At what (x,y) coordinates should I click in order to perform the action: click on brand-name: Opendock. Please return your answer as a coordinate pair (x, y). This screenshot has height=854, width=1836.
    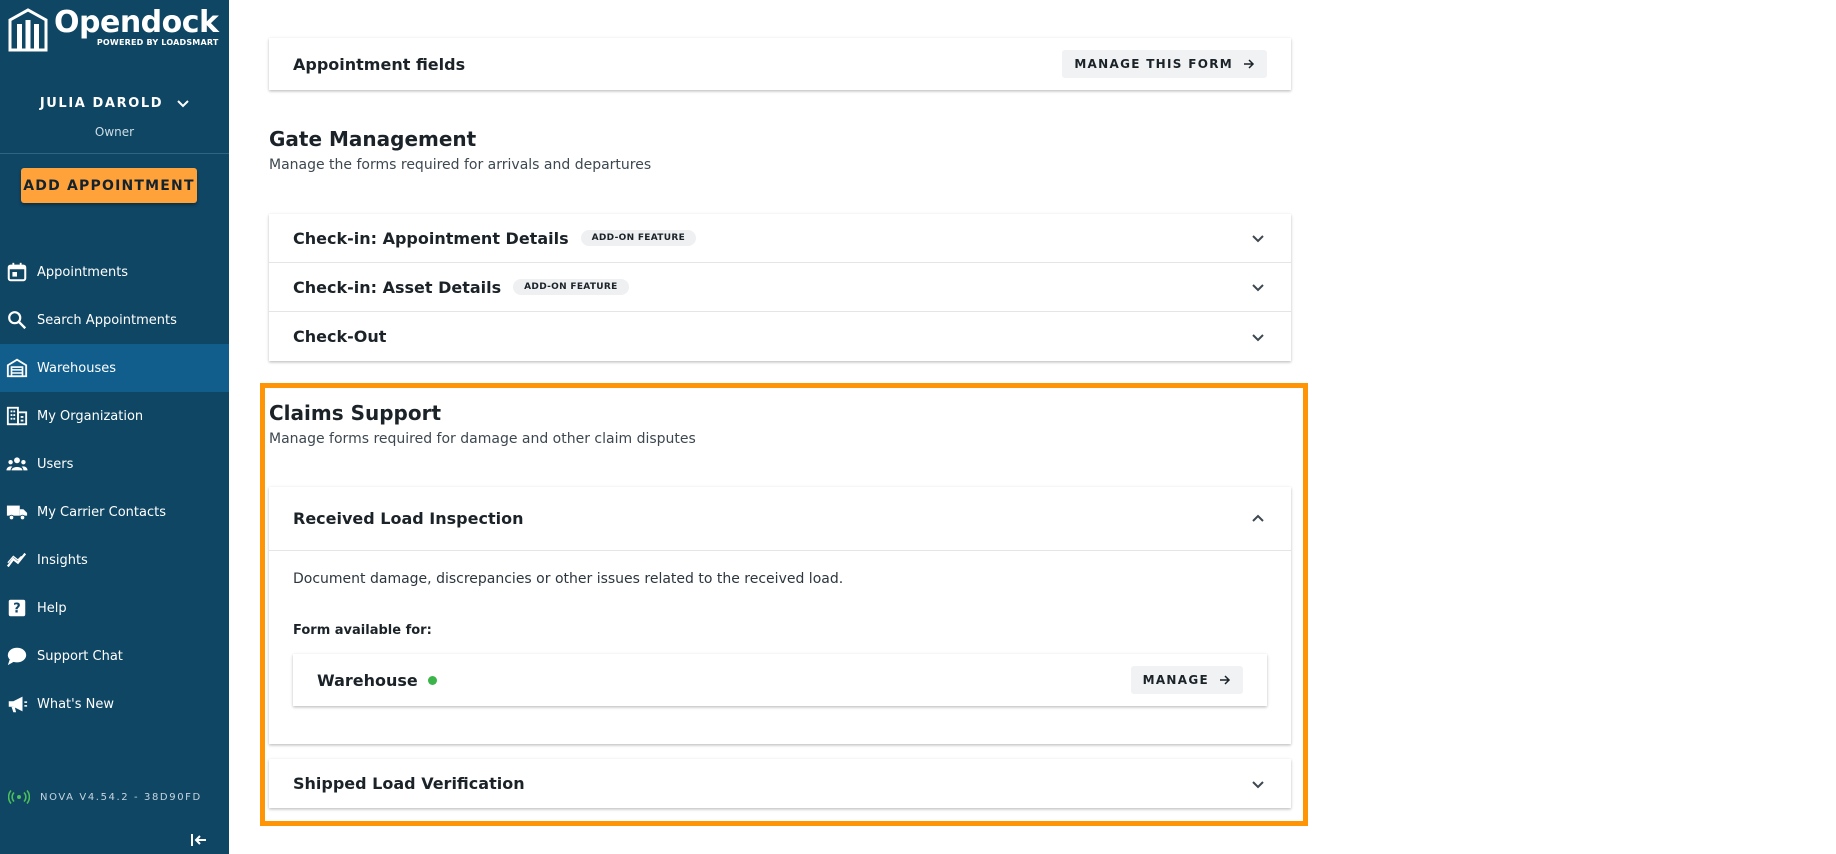
    Looking at the image, I should click on (136, 22).